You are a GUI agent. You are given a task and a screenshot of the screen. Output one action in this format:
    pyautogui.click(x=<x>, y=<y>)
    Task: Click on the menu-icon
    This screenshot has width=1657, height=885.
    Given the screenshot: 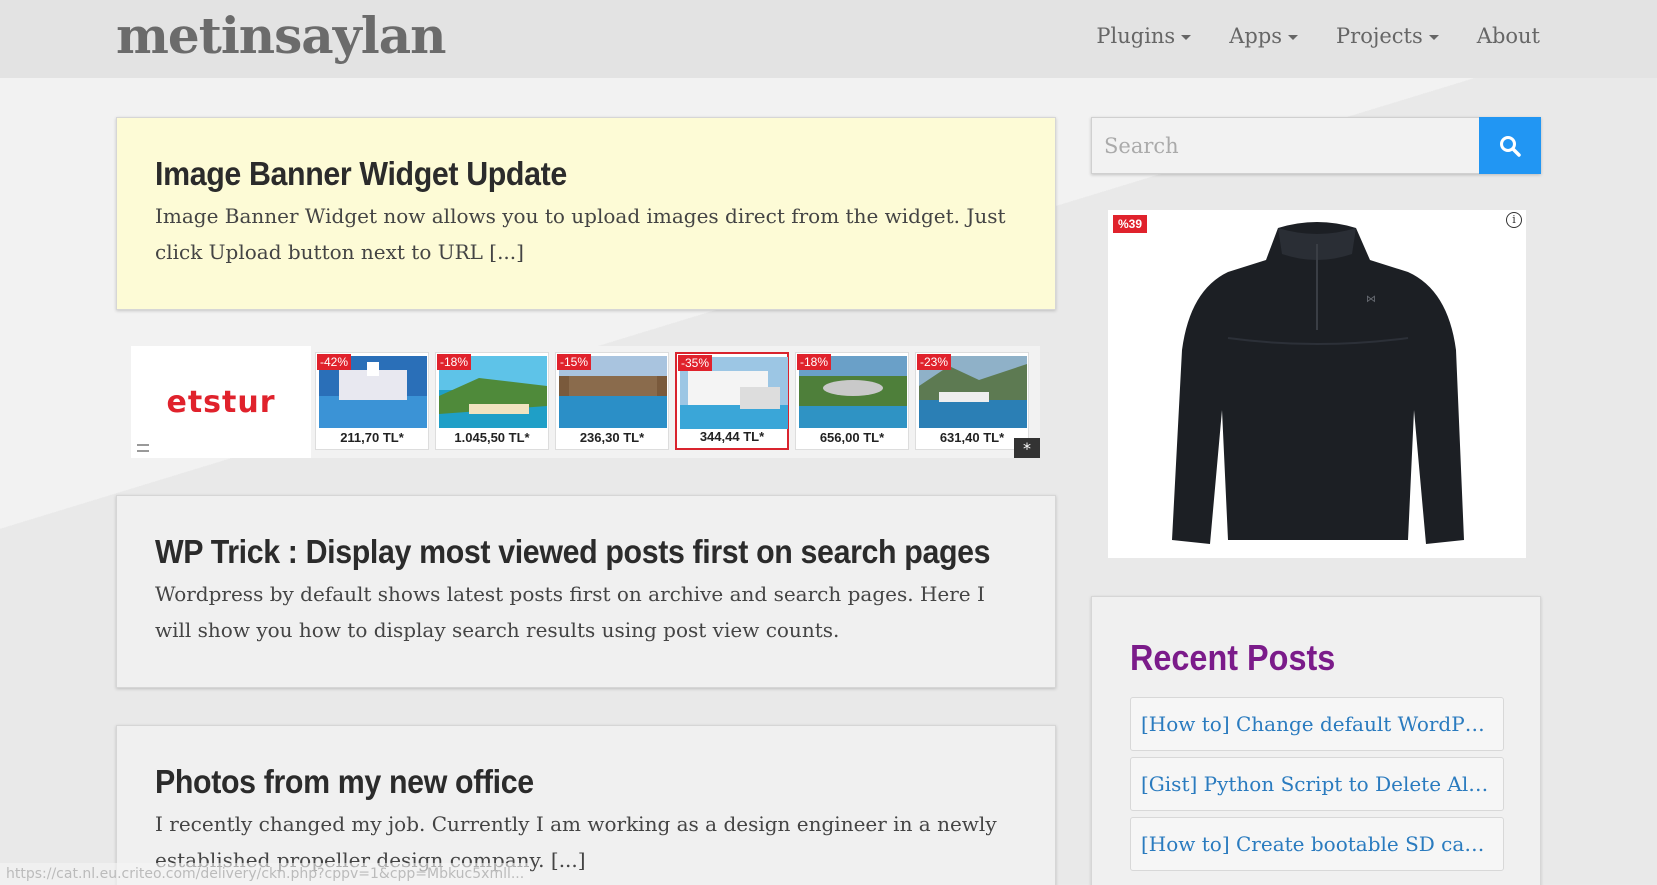 What is the action you would take?
    pyautogui.click(x=143, y=448)
    